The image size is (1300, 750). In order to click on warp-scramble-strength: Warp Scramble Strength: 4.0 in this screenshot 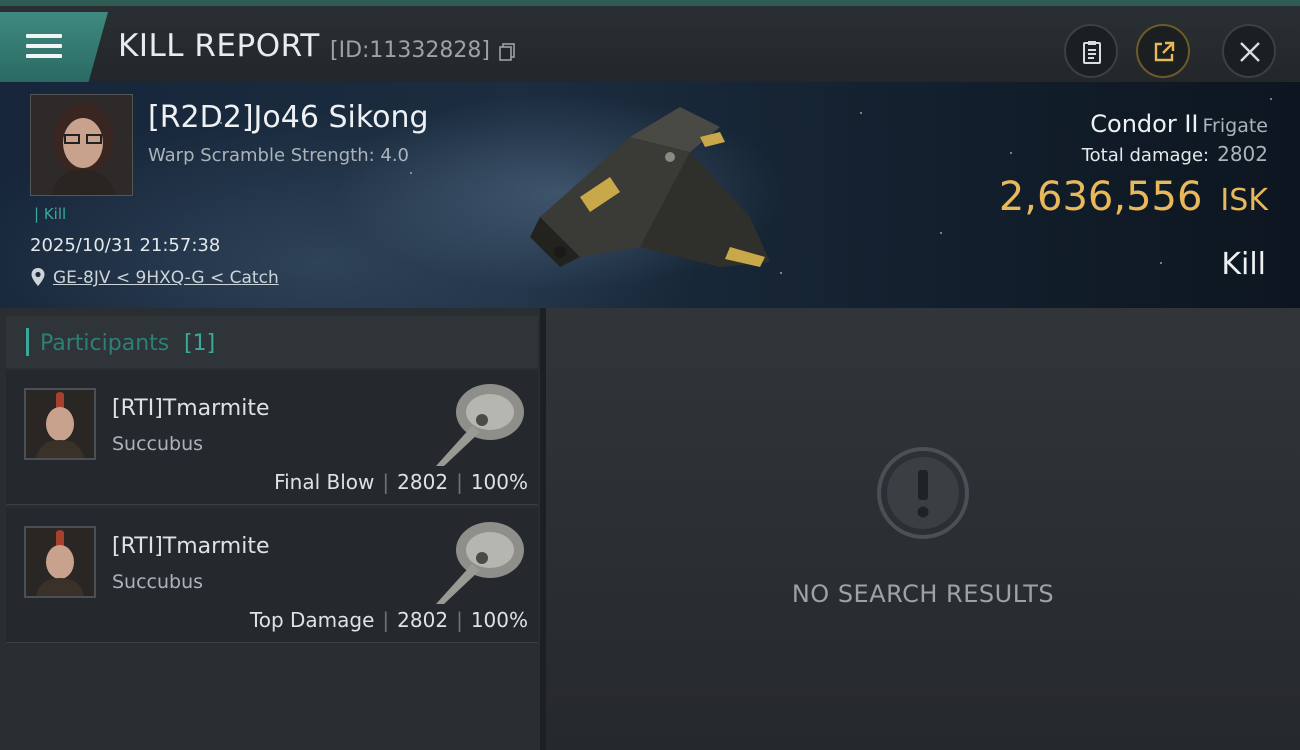, I will do `click(279, 155)`.